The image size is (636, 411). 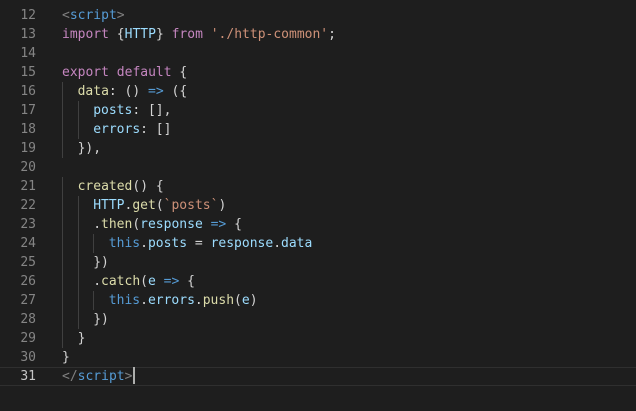 What do you see at coordinates (318, 72) in the screenshot?
I see `code-line: 15 export default {` at bounding box center [318, 72].